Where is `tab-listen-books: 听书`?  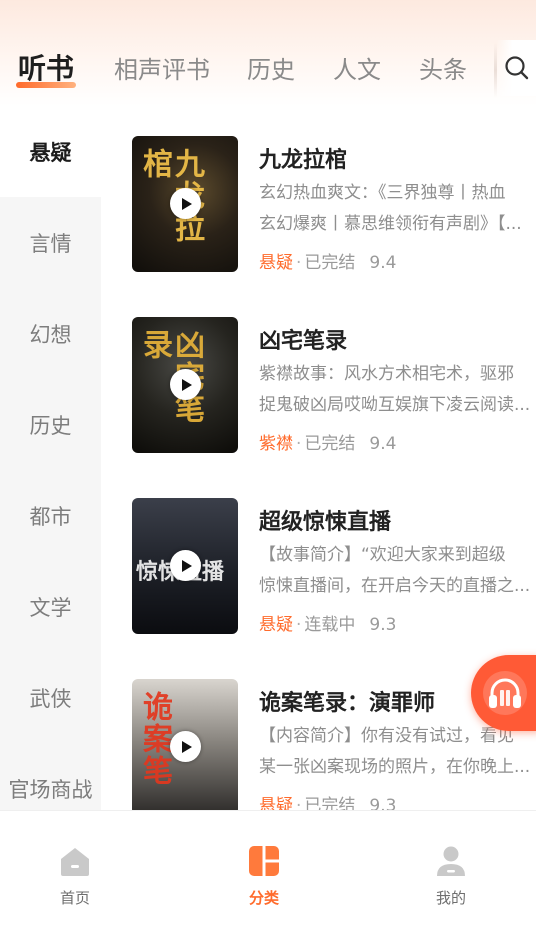 tab-listen-books: 听书 is located at coordinates (46, 67).